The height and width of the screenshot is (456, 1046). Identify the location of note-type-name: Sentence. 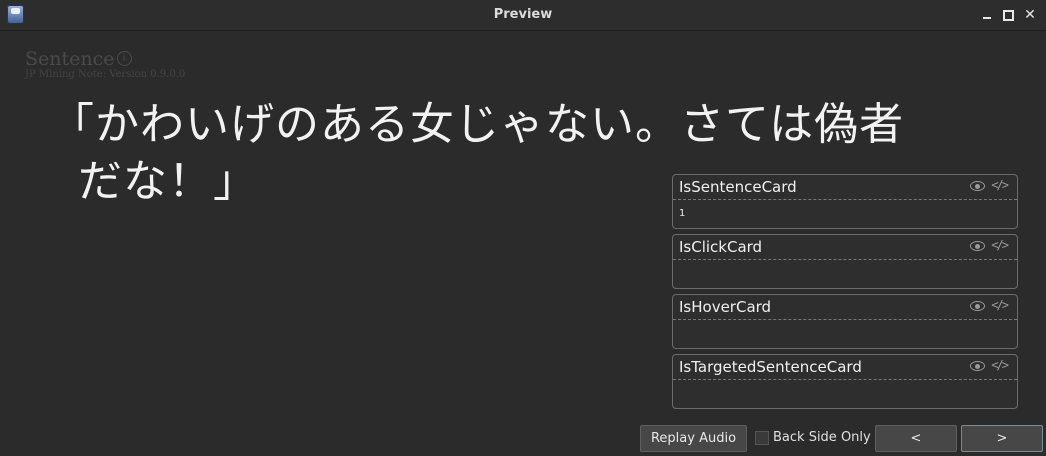
(70, 59).